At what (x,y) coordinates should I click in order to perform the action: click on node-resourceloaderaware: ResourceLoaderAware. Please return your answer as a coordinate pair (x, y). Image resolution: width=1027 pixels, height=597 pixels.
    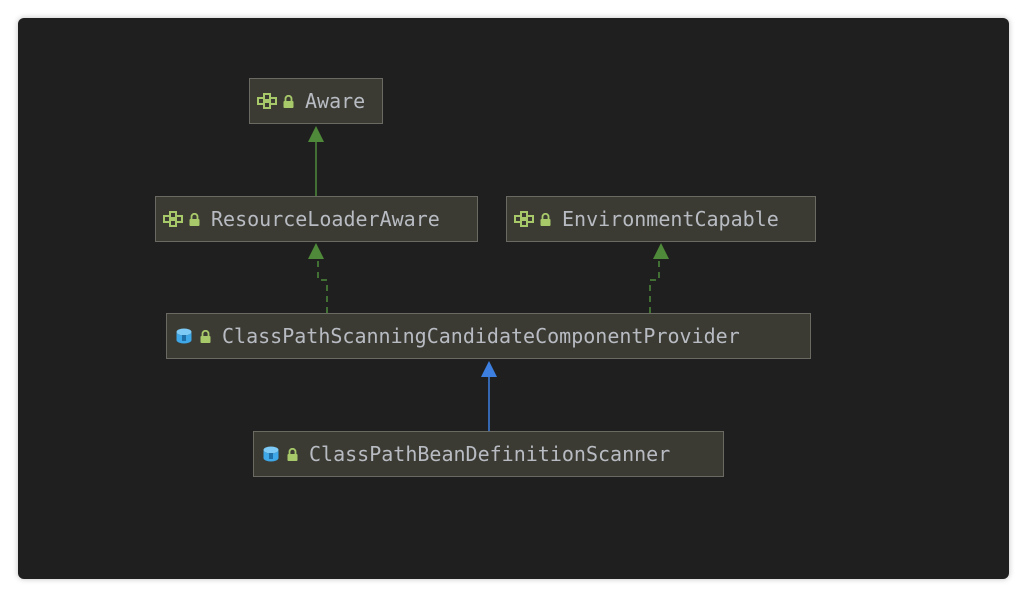
    Looking at the image, I should click on (316, 219).